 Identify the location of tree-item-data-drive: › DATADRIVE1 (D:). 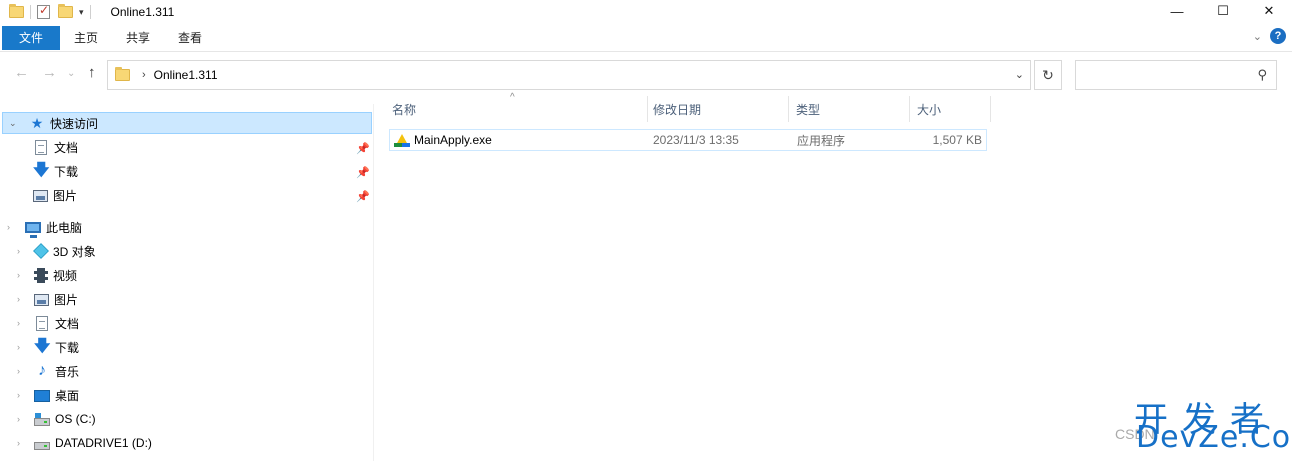
(76, 443).